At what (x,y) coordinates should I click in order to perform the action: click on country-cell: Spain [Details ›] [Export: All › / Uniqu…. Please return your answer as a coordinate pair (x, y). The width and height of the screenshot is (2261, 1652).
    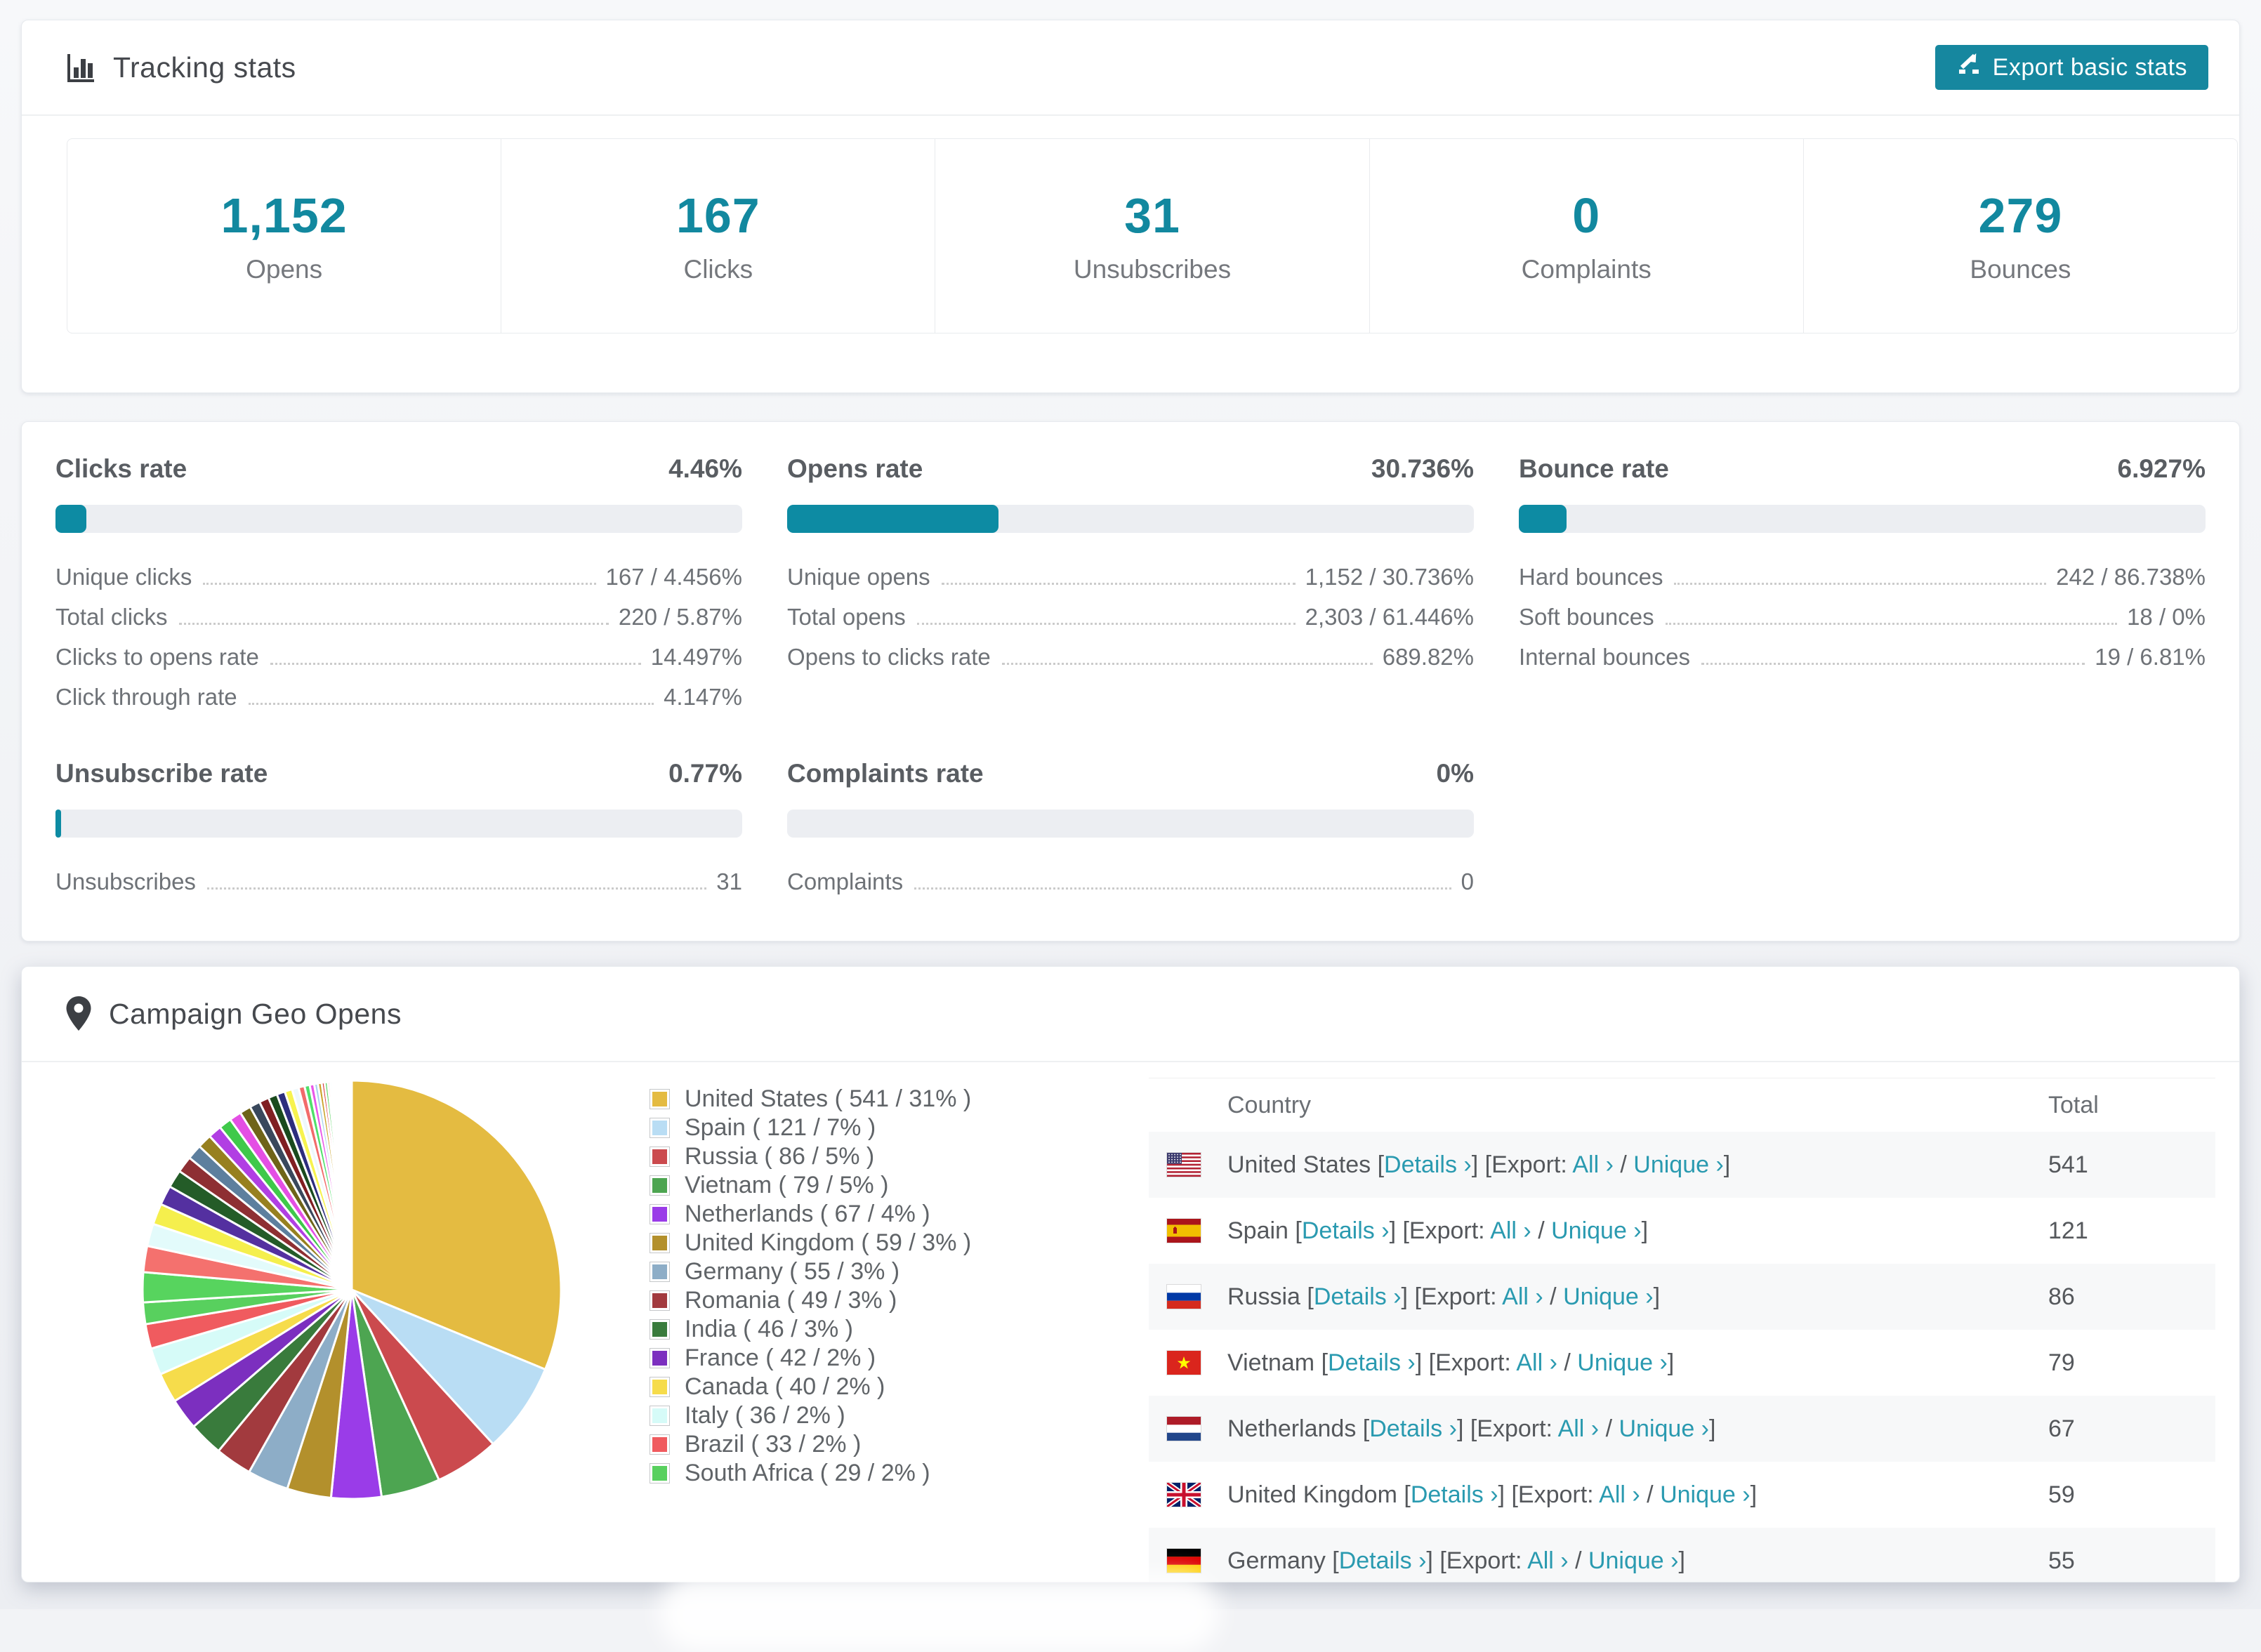
    Looking at the image, I should click on (1638, 1231).